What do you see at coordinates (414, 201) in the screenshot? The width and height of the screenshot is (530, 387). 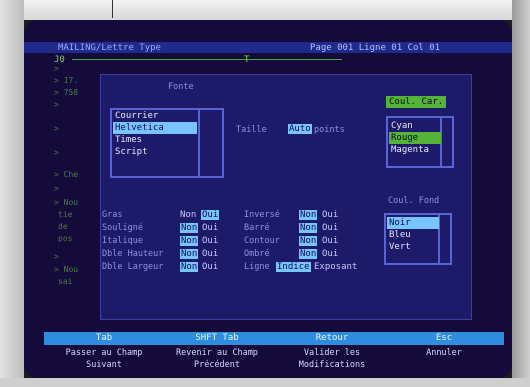 I see `coul-fond-title: Coul. Fond` at bounding box center [414, 201].